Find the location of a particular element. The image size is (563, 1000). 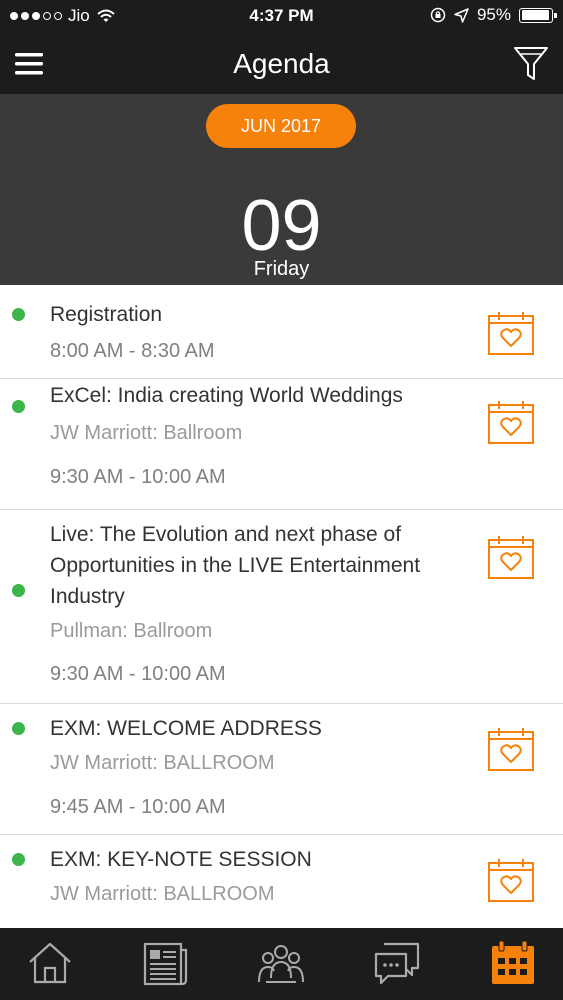

session-title: EXM: WELCOME ADDRESS is located at coordinates (186, 728).